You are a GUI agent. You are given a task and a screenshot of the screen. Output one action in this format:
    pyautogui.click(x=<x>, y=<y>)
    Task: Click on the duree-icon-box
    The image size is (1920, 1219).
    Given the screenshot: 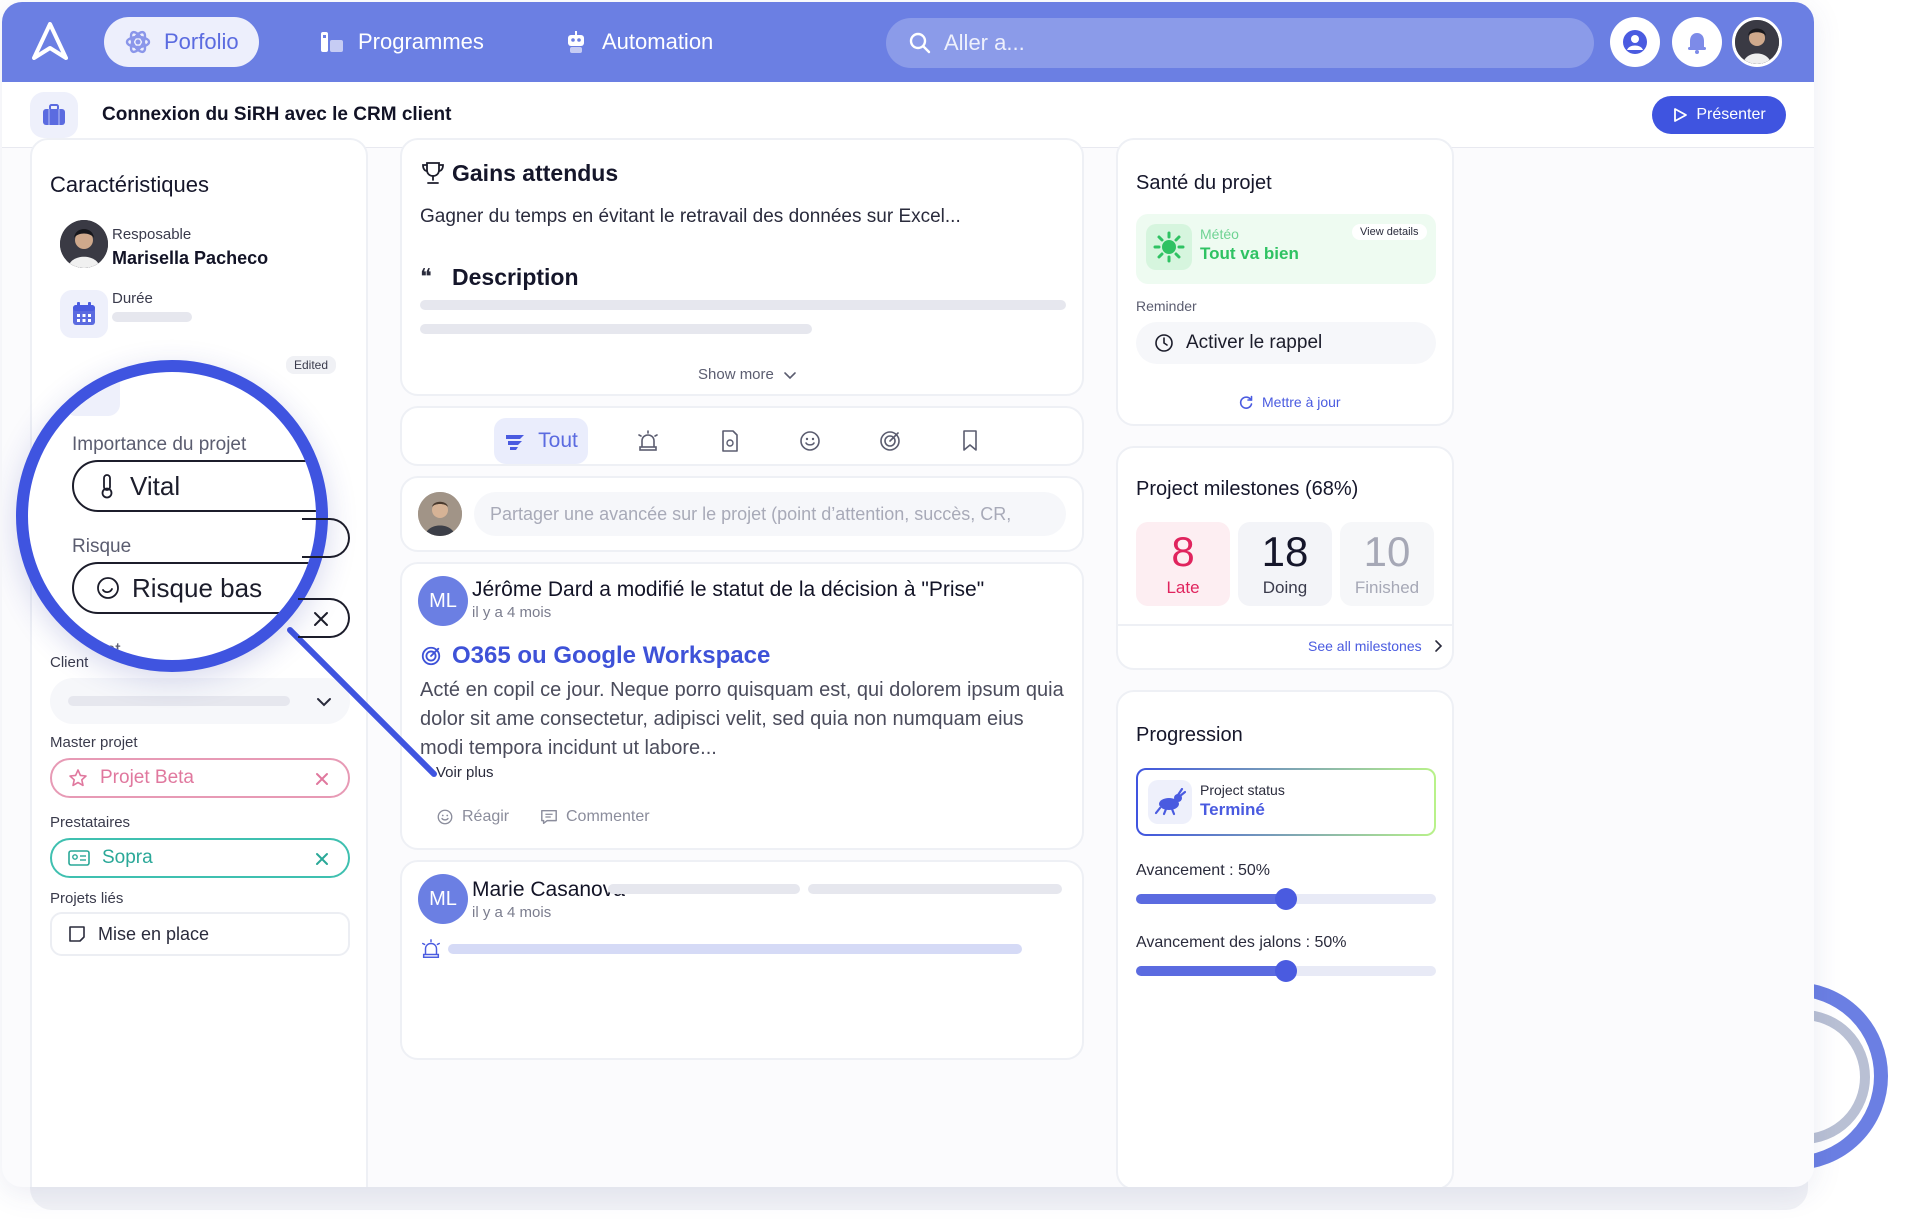 What is the action you would take?
    pyautogui.click(x=84, y=314)
    